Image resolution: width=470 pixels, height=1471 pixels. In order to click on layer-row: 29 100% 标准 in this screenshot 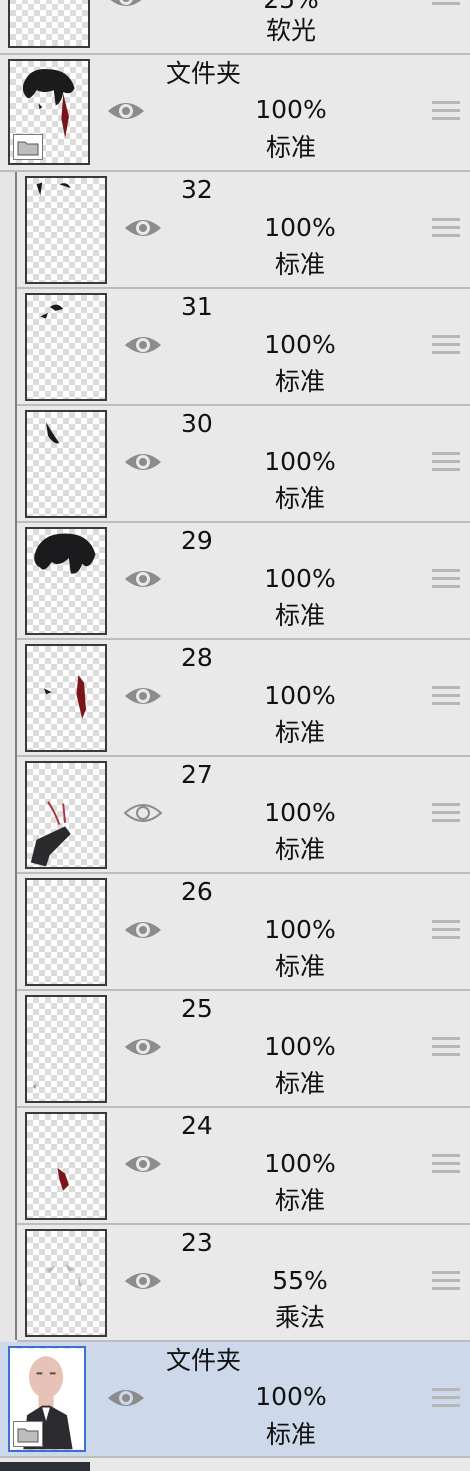, I will do `click(243, 581)`.